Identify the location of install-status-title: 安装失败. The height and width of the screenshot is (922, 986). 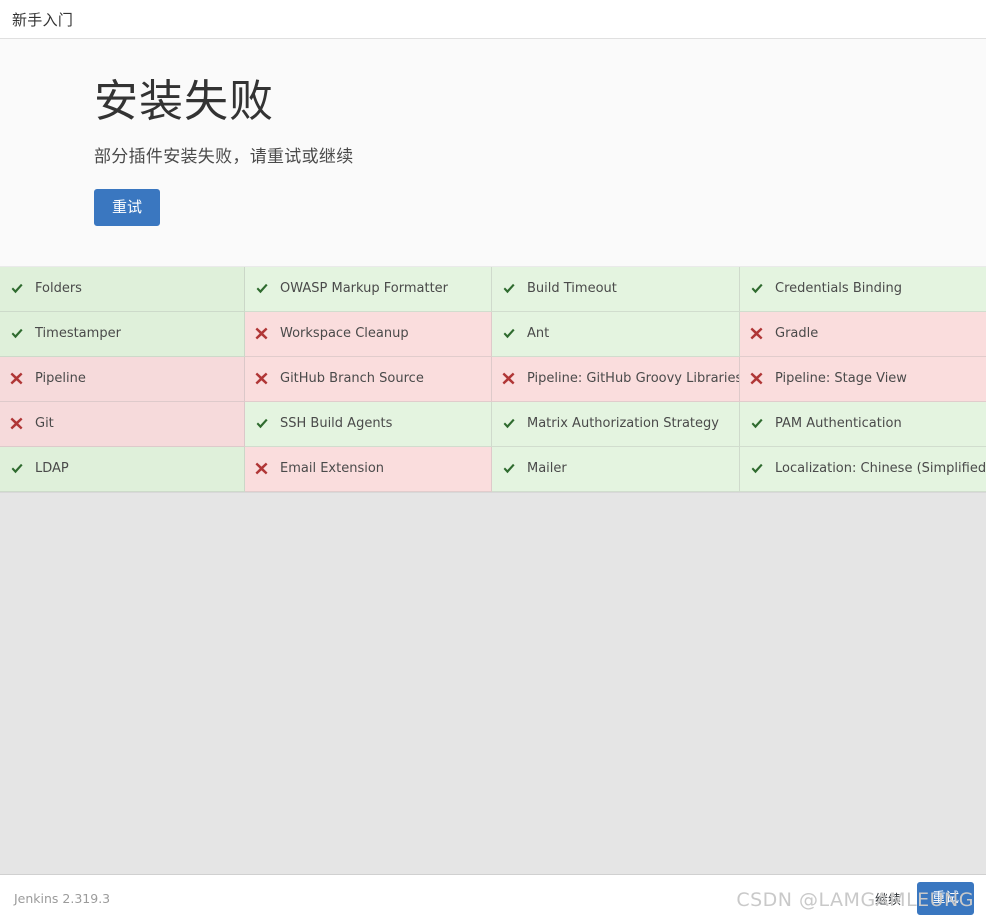
(184, 101).